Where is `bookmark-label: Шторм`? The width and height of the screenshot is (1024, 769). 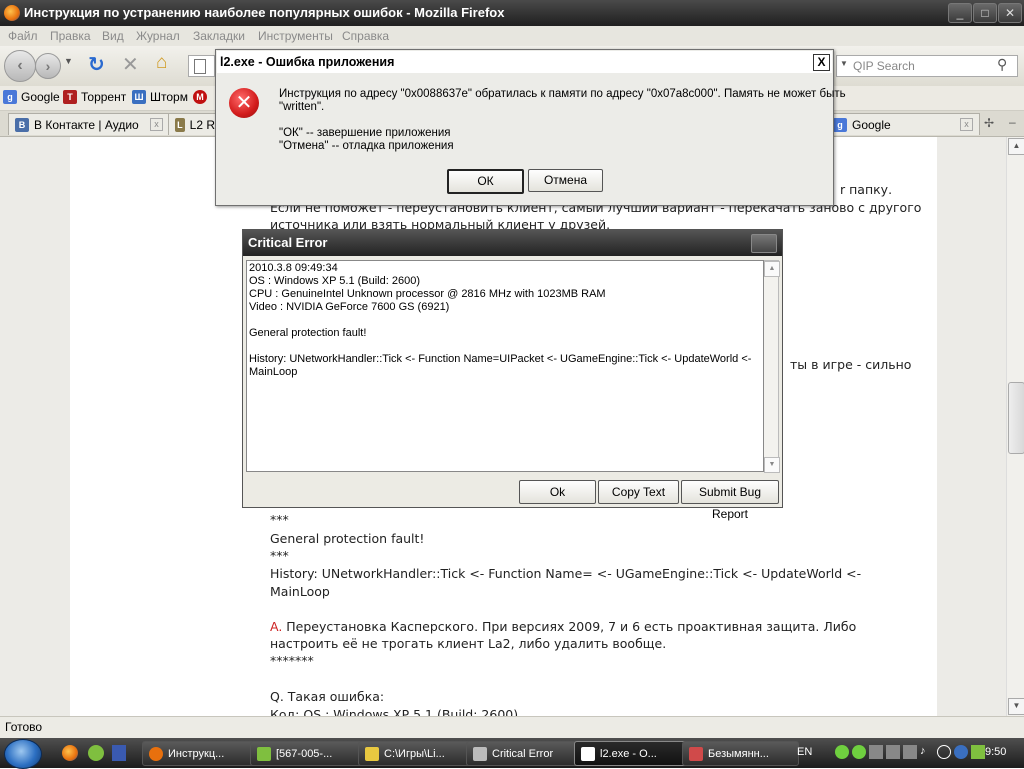
bookmark-label: Шторм is located at coordinates (169, 97).